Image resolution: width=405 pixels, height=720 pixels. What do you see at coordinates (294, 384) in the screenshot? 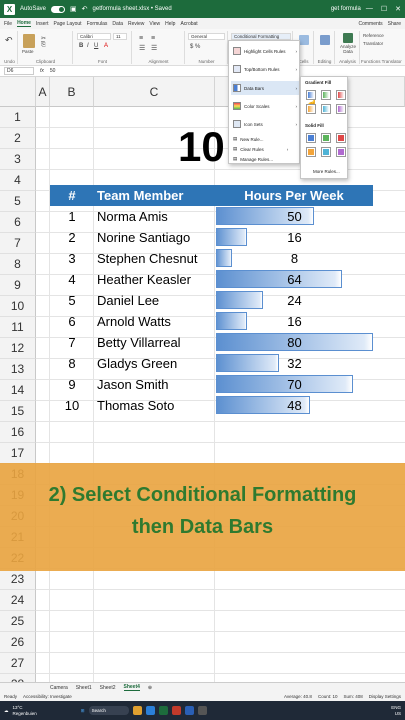
I see `hours-value: 70` at bounding box center [294, 384].